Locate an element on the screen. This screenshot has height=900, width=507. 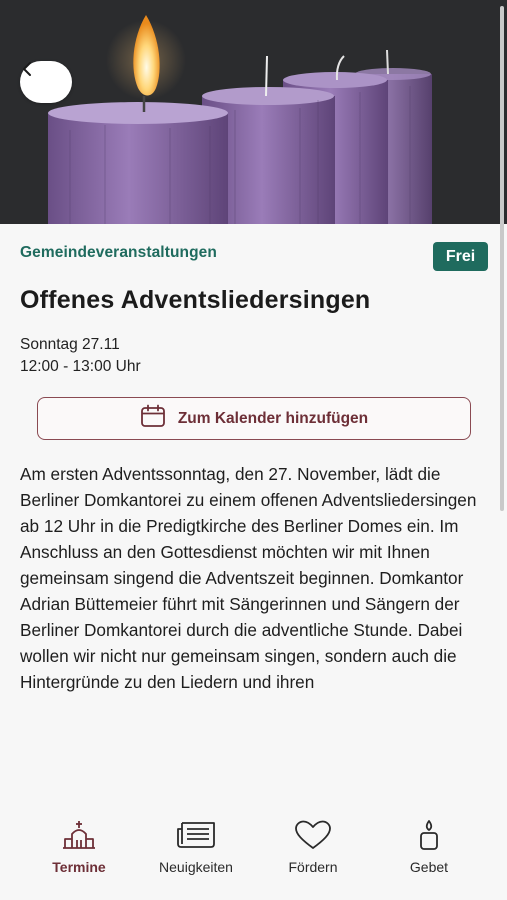
nav-label-foerdern: Fördern is located at coordinates (313, 867).